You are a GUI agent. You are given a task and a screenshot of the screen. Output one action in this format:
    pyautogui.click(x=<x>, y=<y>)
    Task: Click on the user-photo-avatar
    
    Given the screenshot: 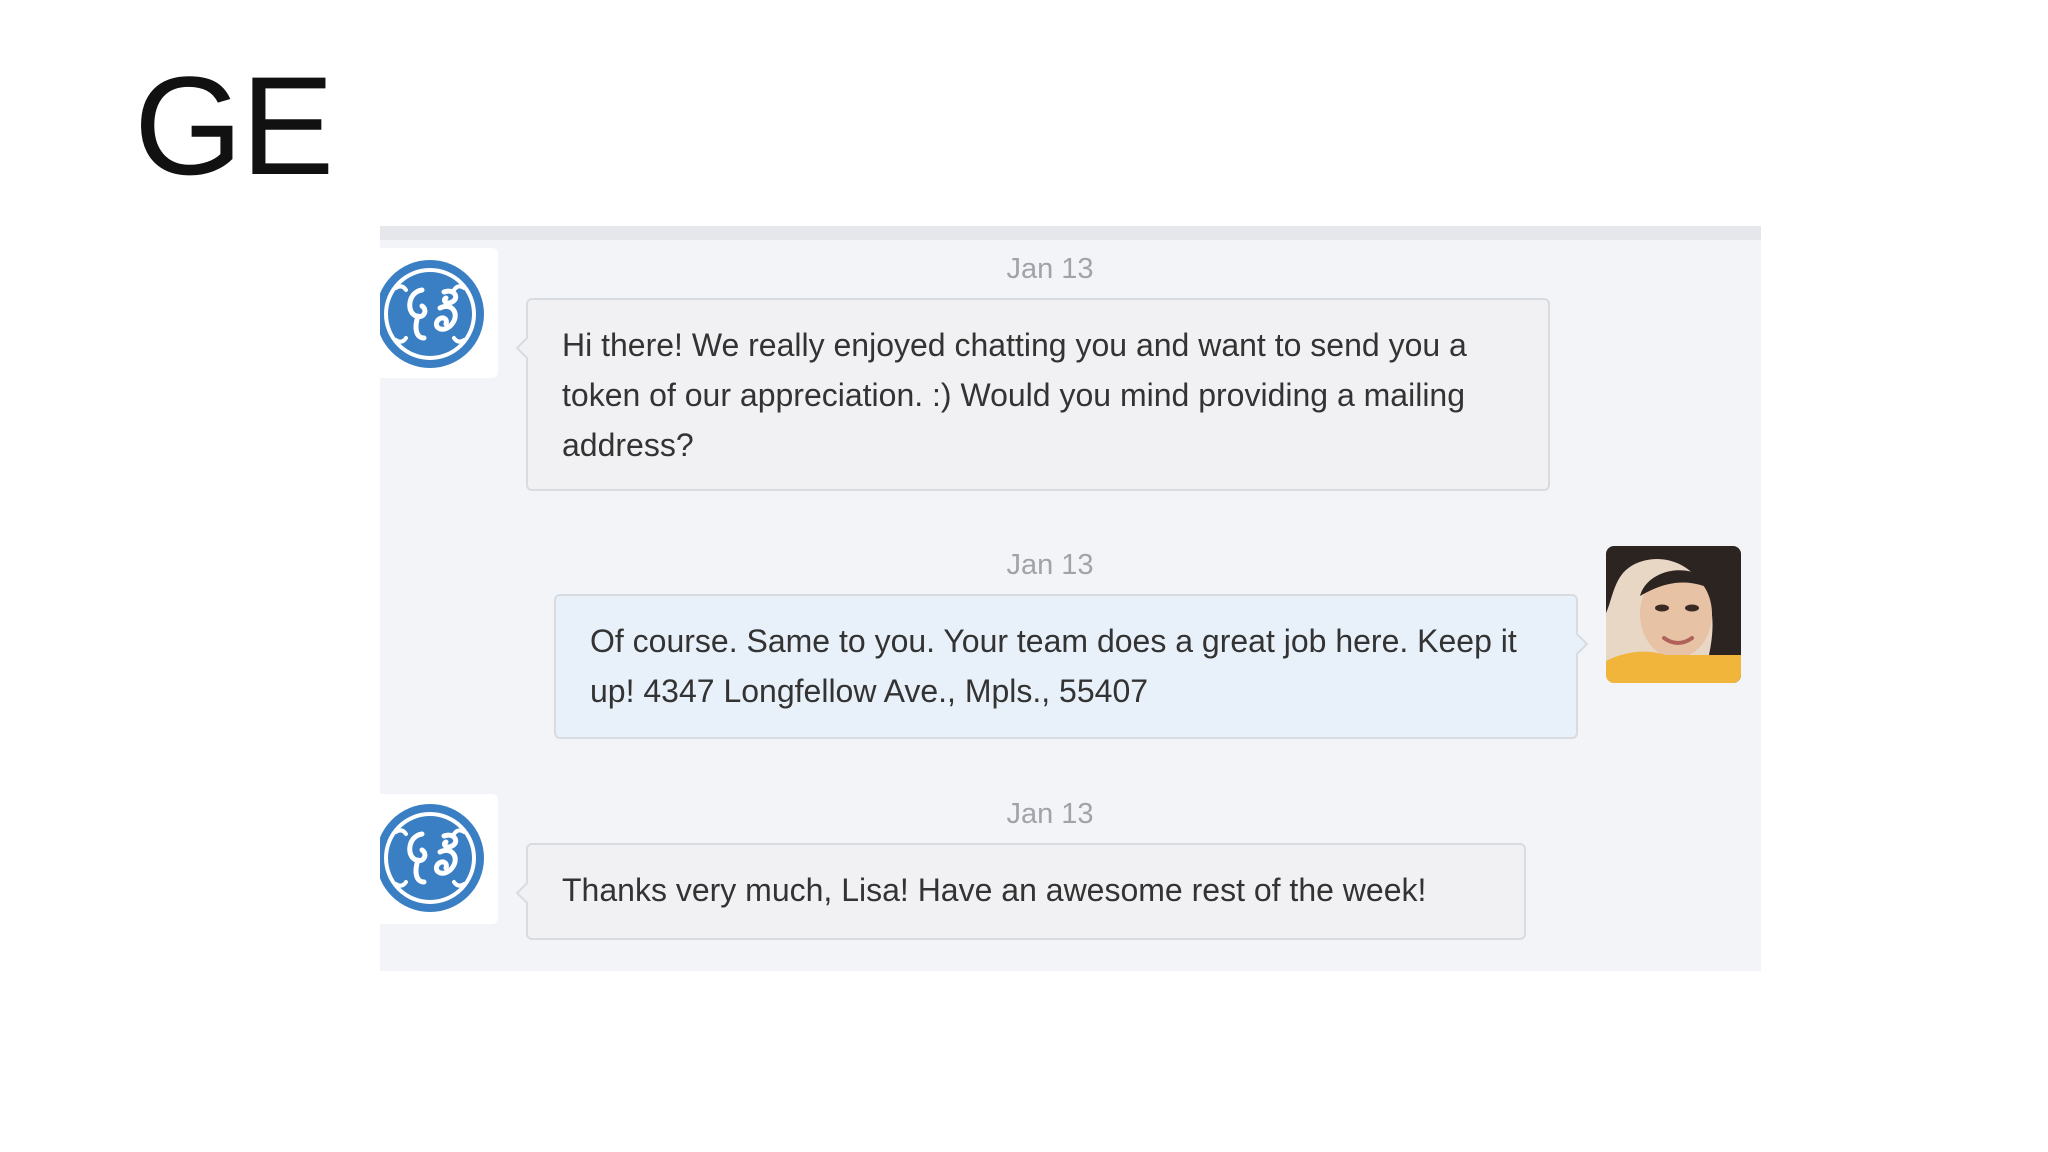 What is the action you would take?
    pyautogui.click(x=1673, y=614)
    